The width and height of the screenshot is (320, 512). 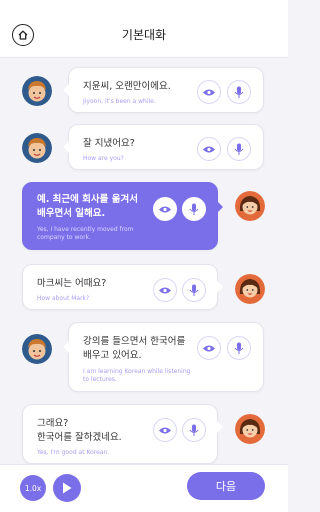 I want to click on play-icon, so click(x=67, y=488).